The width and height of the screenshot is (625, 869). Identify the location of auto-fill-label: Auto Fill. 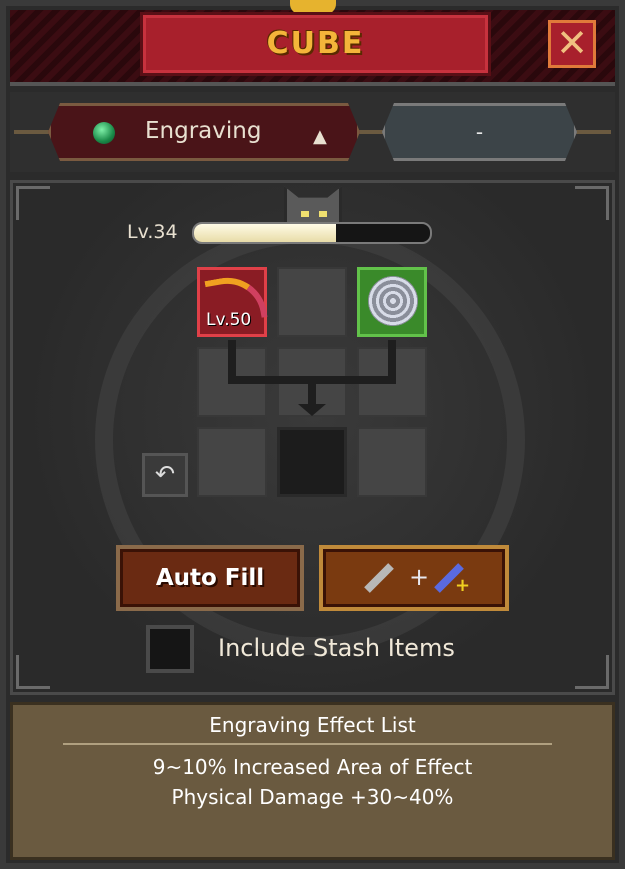
(210, 578).